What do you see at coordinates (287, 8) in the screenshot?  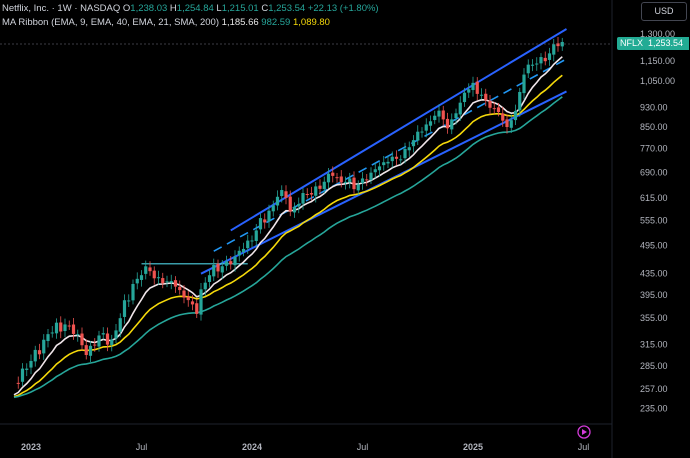 I see `close-value: 1,253.54` at bounding box center [287, 8].